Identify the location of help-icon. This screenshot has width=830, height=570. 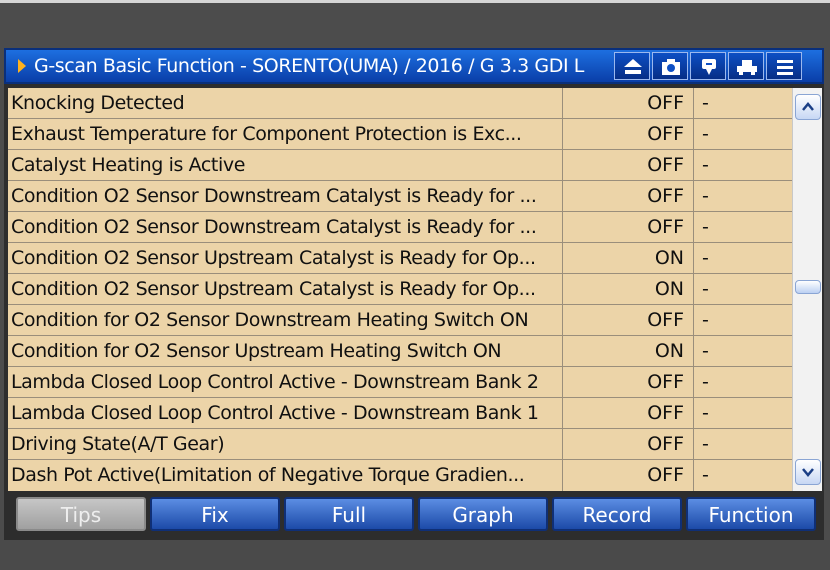
(709, 67).